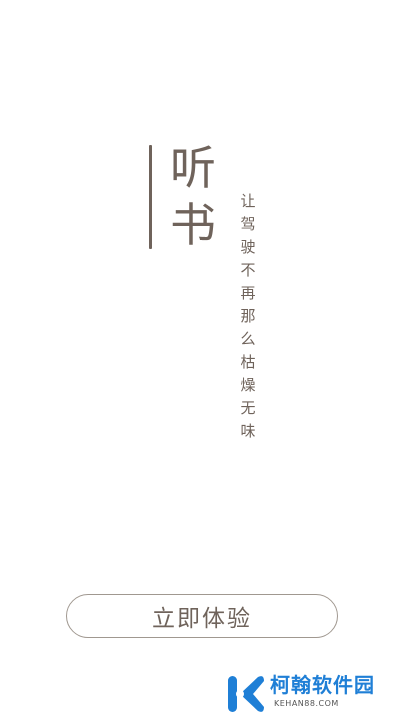  What do you see at coordinates (193, 225) in the screenshot?
I see `title-line-2: 书` at bounding box center [193, 225].